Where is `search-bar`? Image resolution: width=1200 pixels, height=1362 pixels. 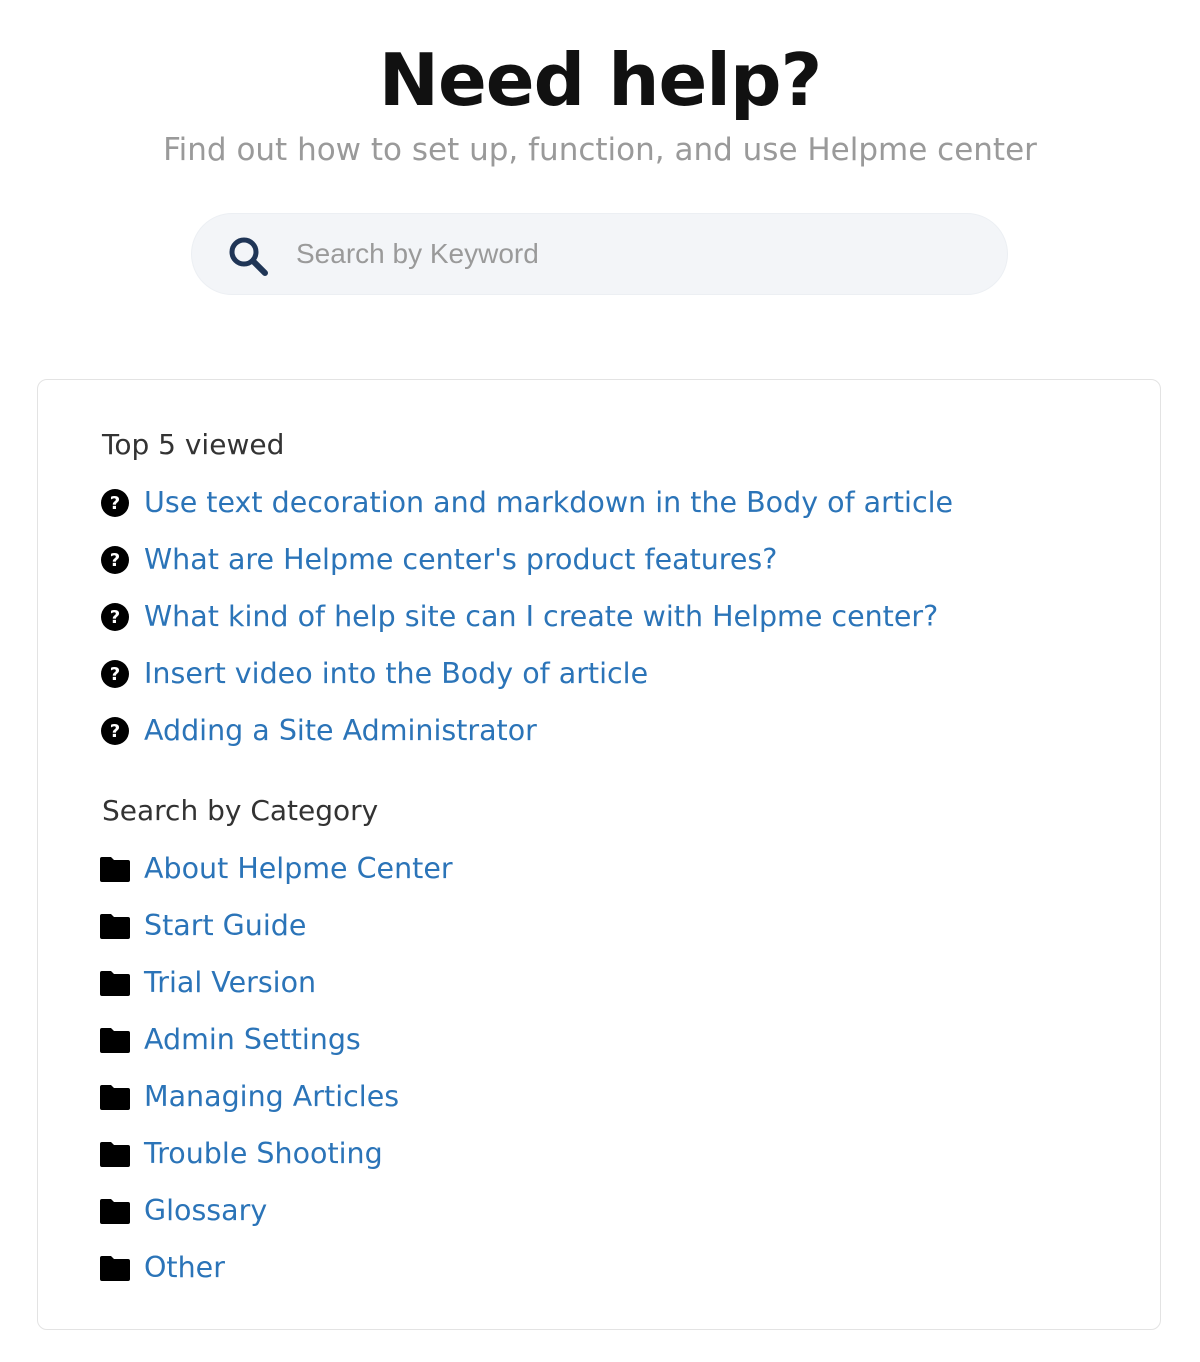
search-bar is located at coordinates (599, 254).